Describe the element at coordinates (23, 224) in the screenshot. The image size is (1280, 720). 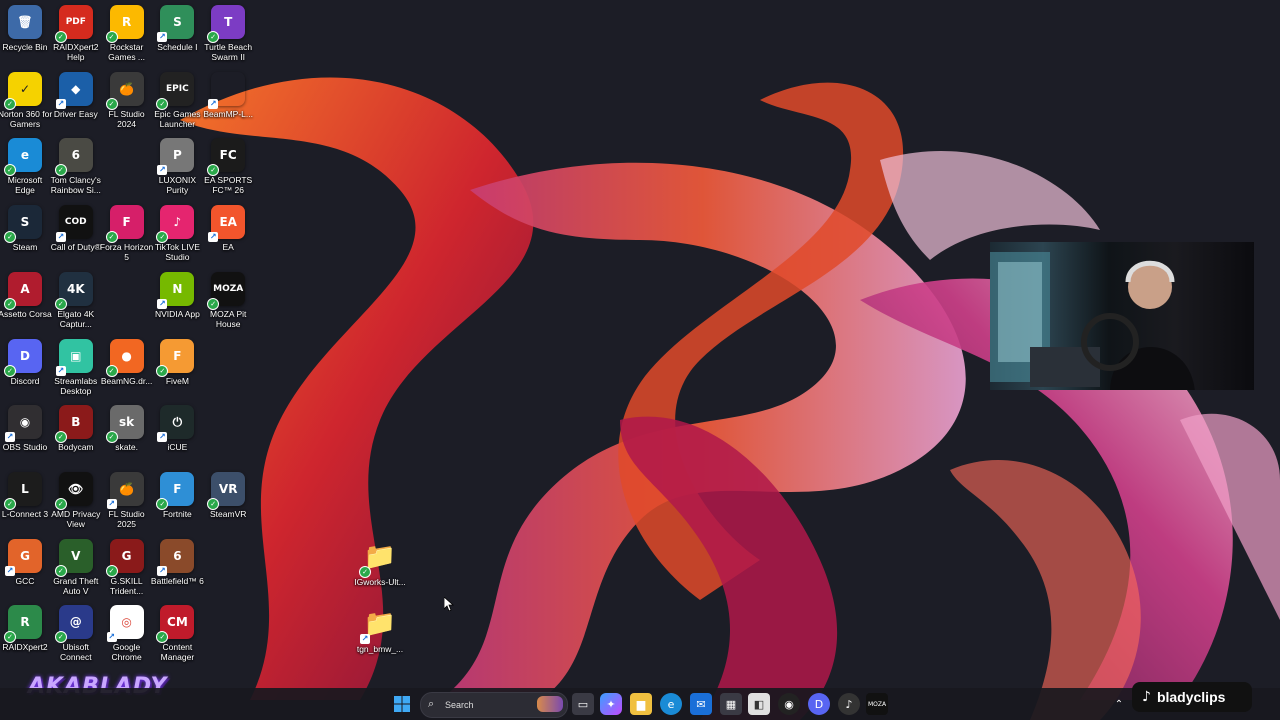
I see `steam-icon: S ✓` at that location.